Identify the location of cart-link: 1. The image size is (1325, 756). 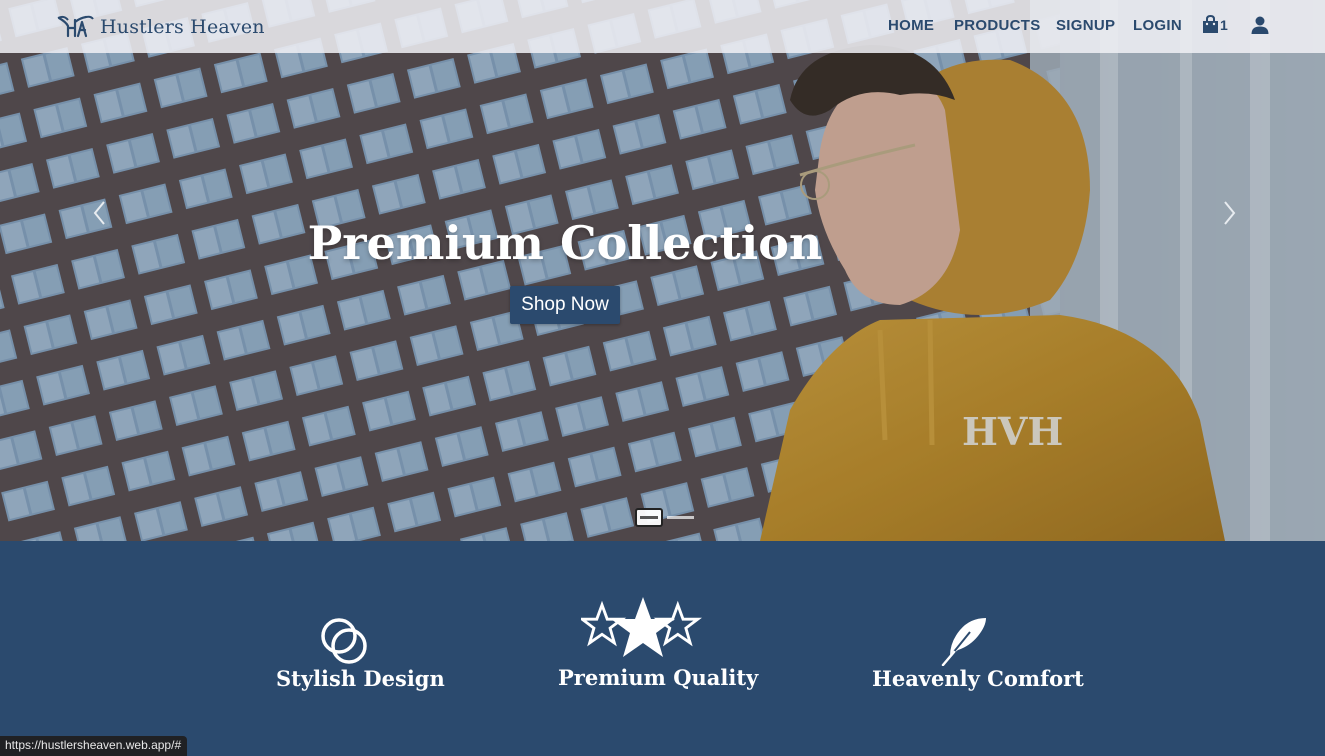
(1215, 24).